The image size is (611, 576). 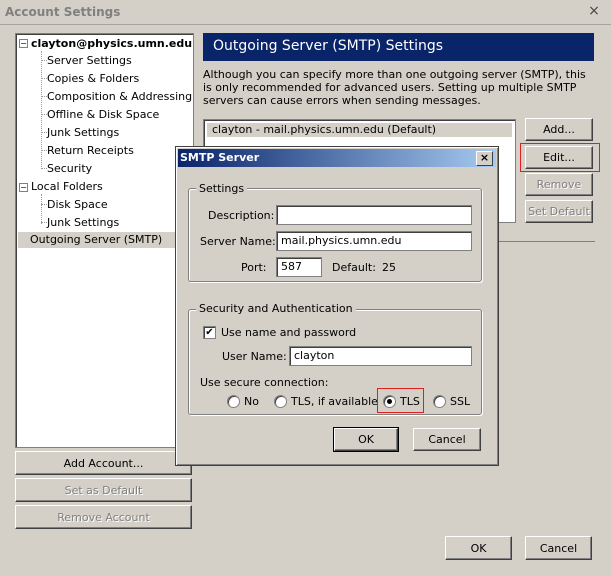 I want to click on cancel-button: Cancel, so click(x=558, y=548).